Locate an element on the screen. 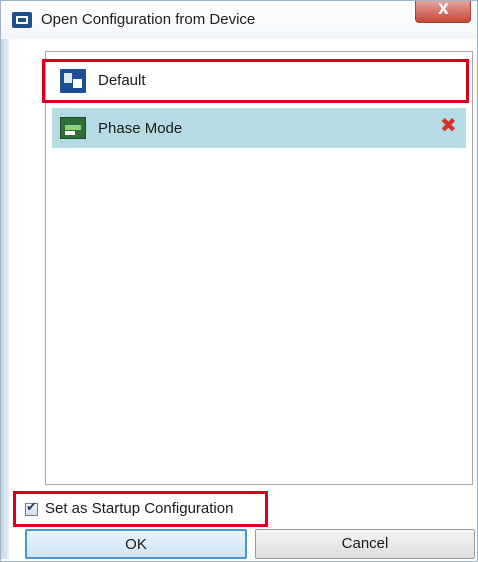 The image size is (478, 562). list-item-phase-mode: Phase Mode ✖ is located at coordinates (259, 128).